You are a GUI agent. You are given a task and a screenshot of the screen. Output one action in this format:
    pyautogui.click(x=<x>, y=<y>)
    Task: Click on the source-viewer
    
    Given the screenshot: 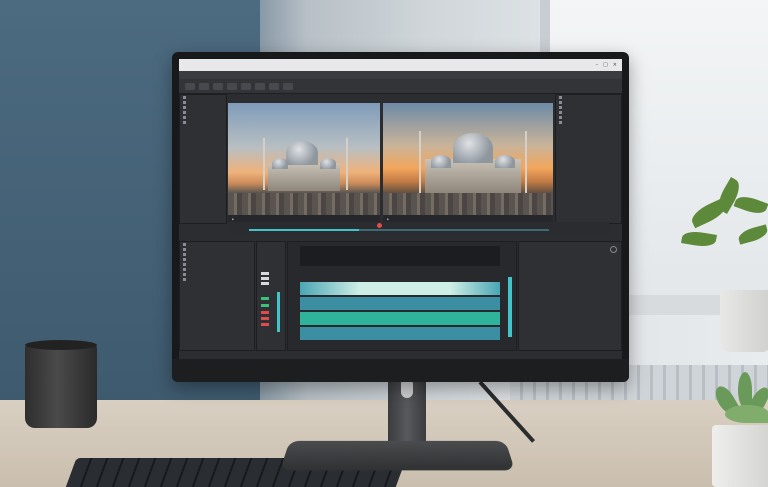 What is the action you would take?
    pyautogui.click(x=304, y=159)
    